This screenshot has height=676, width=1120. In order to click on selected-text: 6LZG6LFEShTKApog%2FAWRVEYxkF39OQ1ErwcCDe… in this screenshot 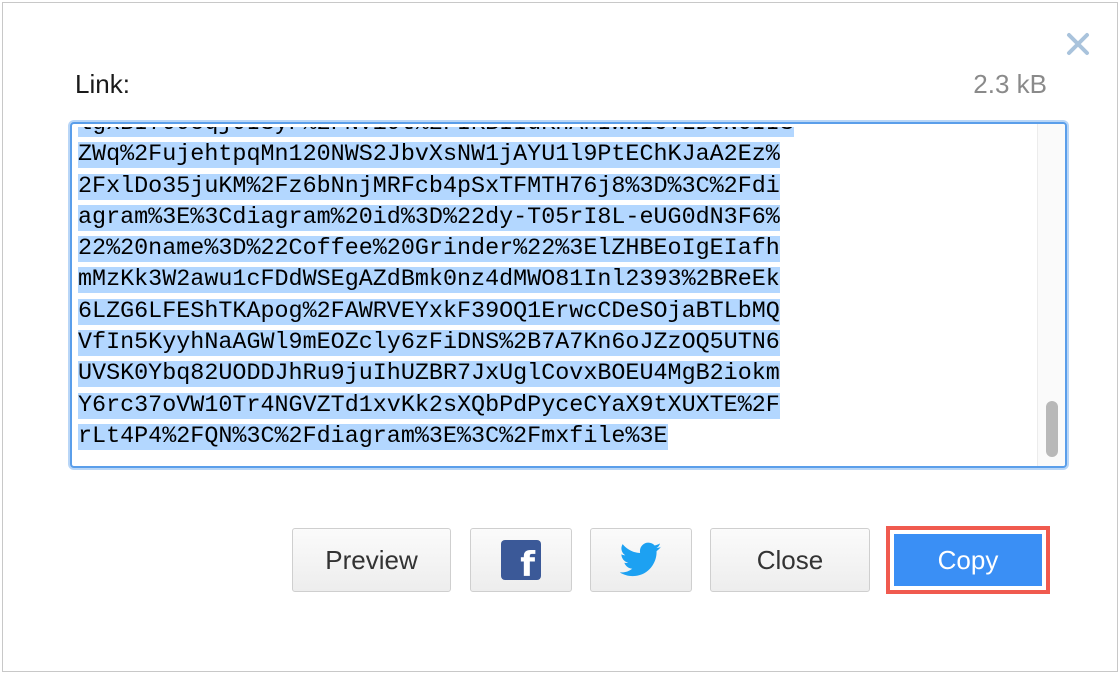, I will do `click(429, 311)`.